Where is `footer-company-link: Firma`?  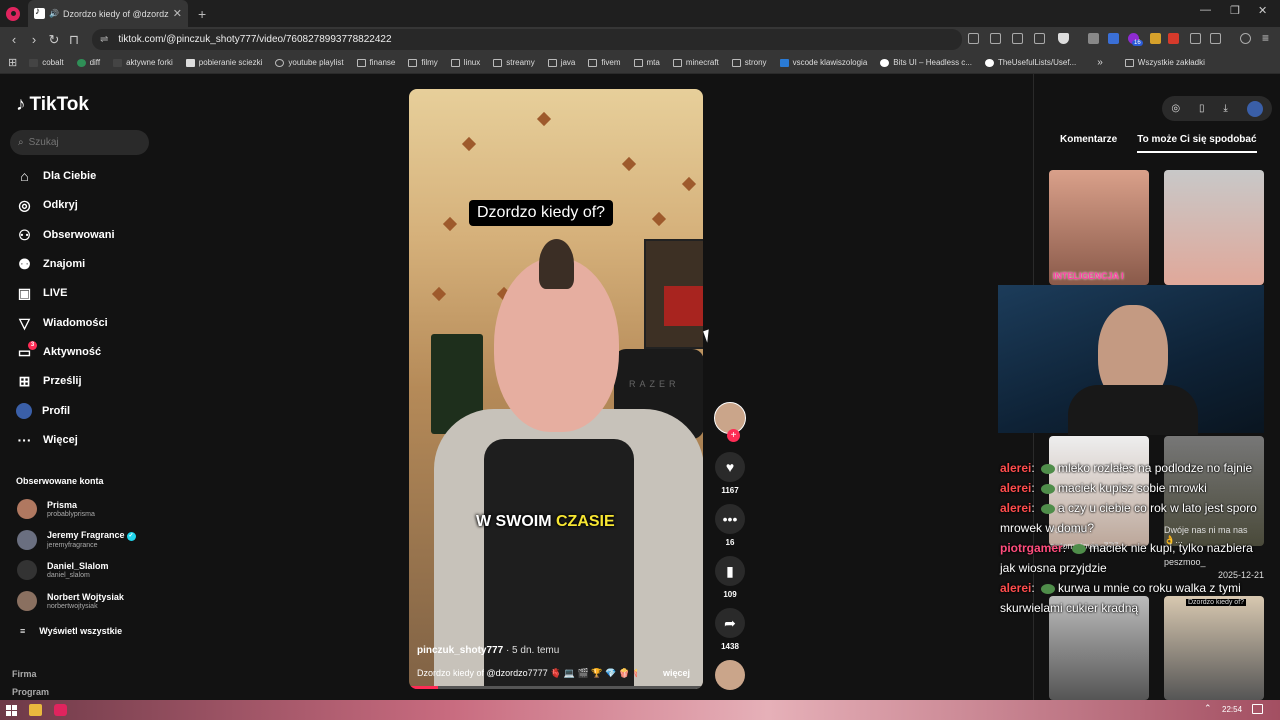
footer-company-link: Firma is located at coordinates (24, 674).